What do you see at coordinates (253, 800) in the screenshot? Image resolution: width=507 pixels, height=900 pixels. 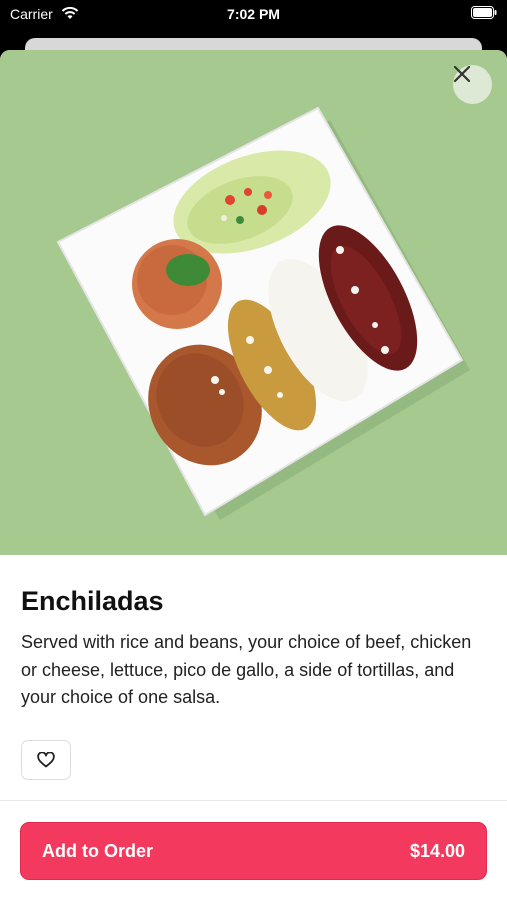 I see `divider` at bounding box center [253, 800].